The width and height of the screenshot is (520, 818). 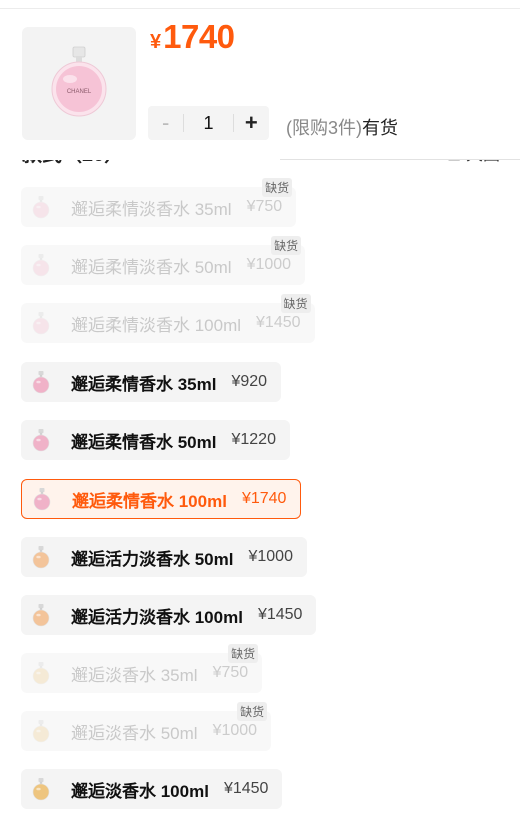 I want to click on variant-option: 邂逅活力淡香水 100ml ¥1450, so click(x=169, y=615).